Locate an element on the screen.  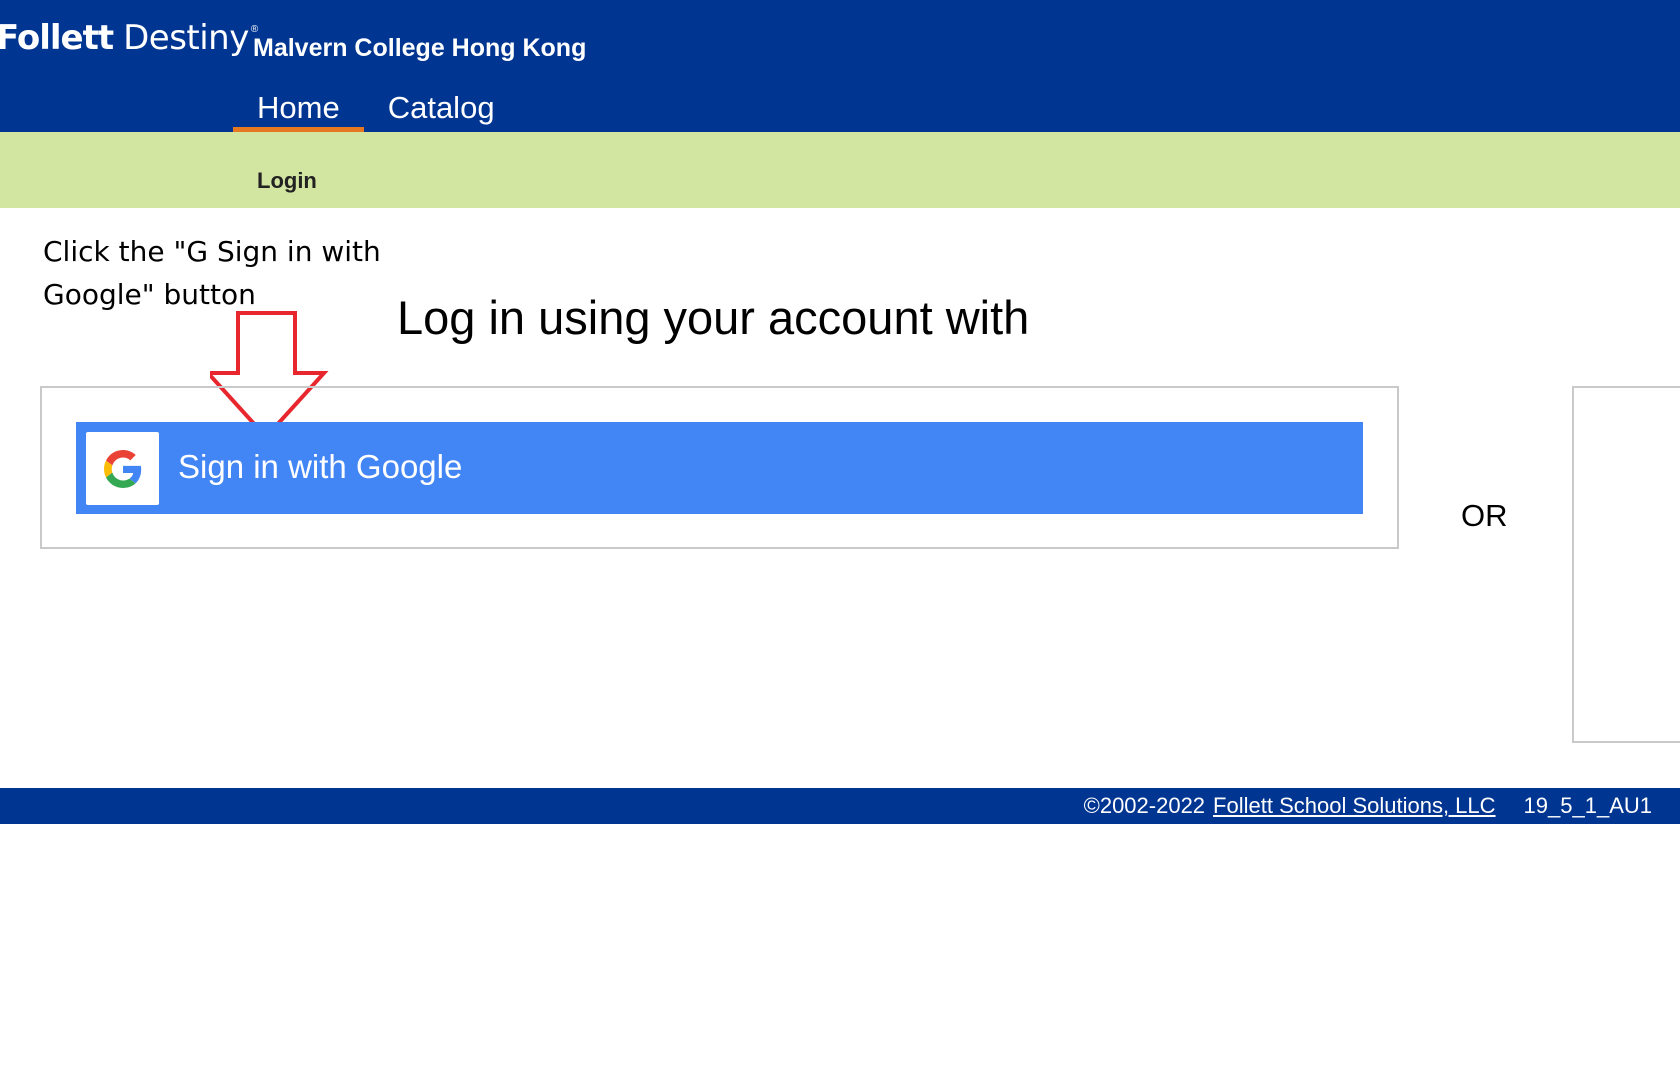
follett-company-link: Follett School Solutions, LLC is located at coordinates (1354, 805).